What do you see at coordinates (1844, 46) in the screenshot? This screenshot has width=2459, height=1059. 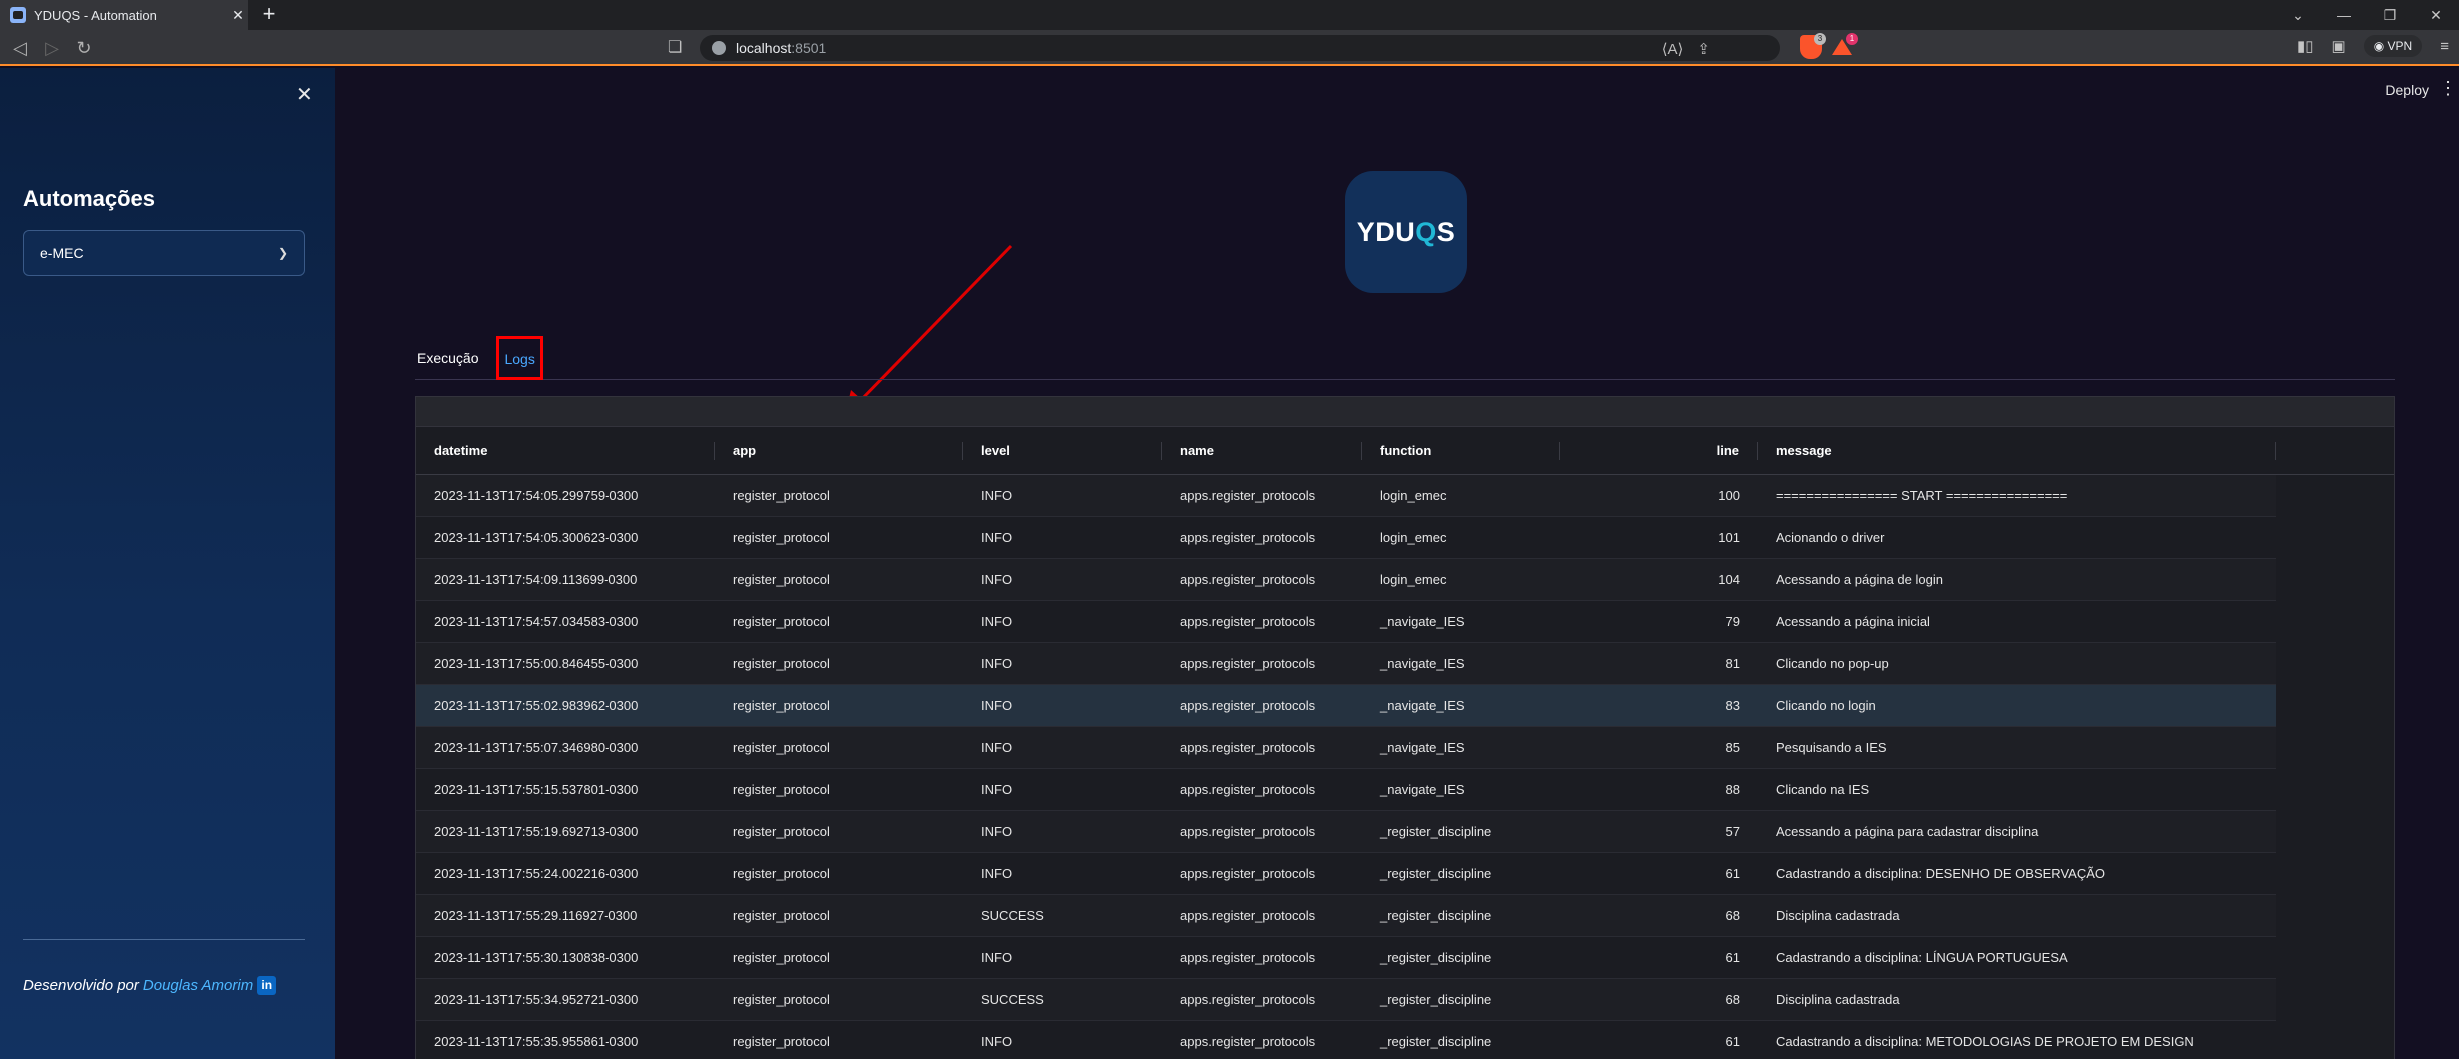 I see `brave-rewards-icon: 1` at bounding box center [1844, 46].